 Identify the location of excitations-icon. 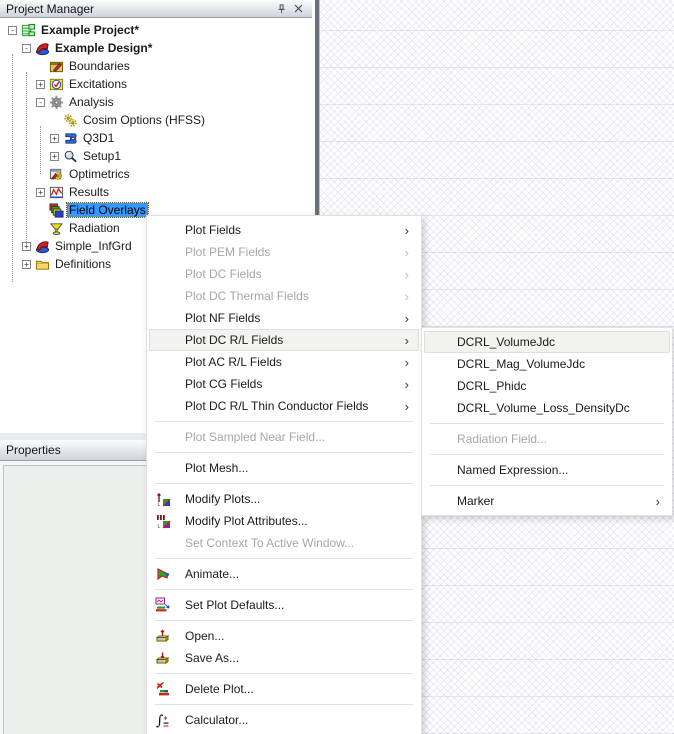
(56, 84).